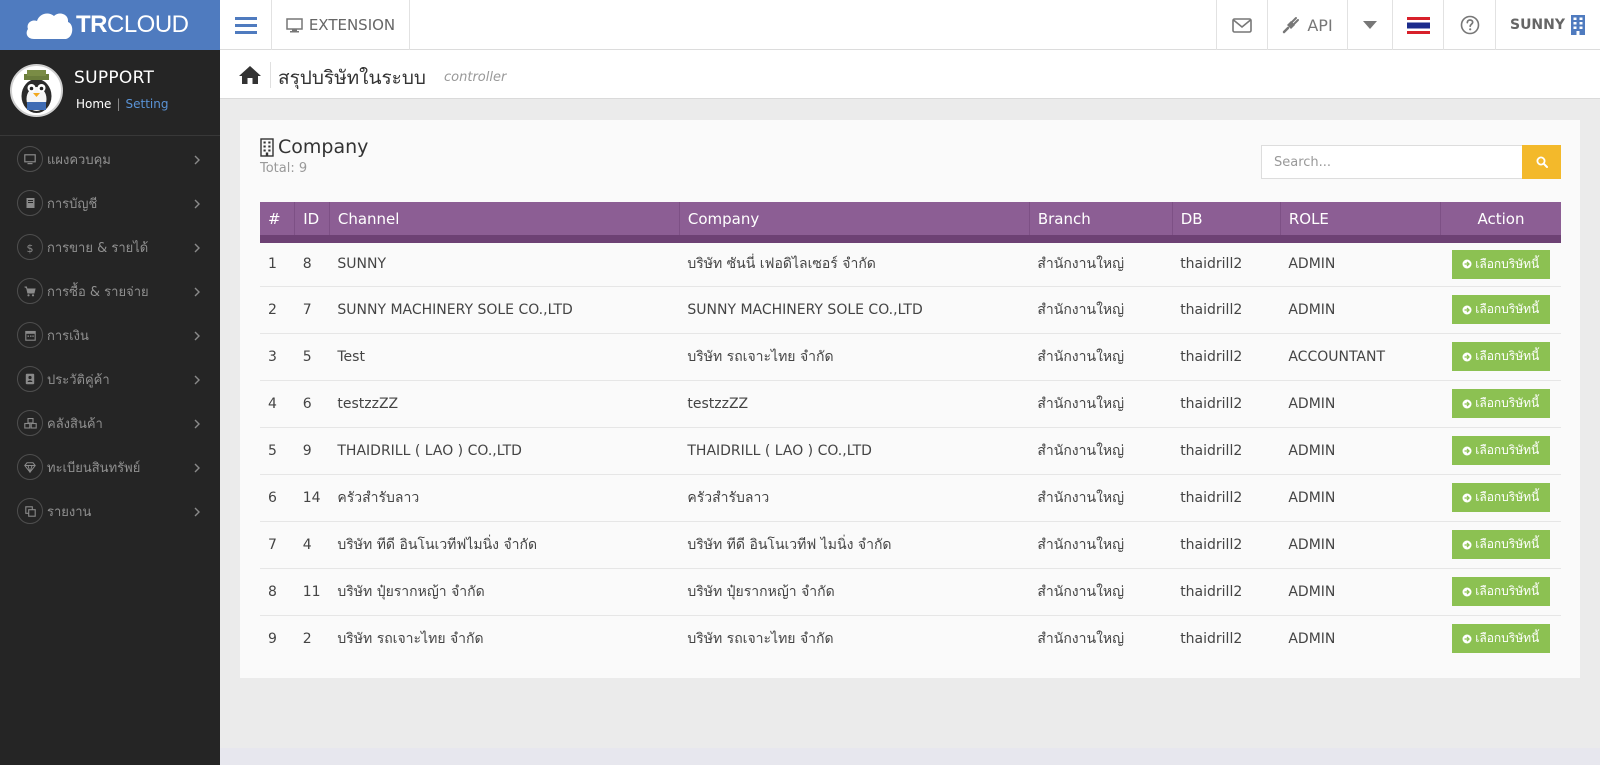  What do you see at coordinates (504, 310) in the screenshot?
I see `cell-channel: SUNNY MACHINERY SOLE CO.,LTD` at bounding box center [504, 310].